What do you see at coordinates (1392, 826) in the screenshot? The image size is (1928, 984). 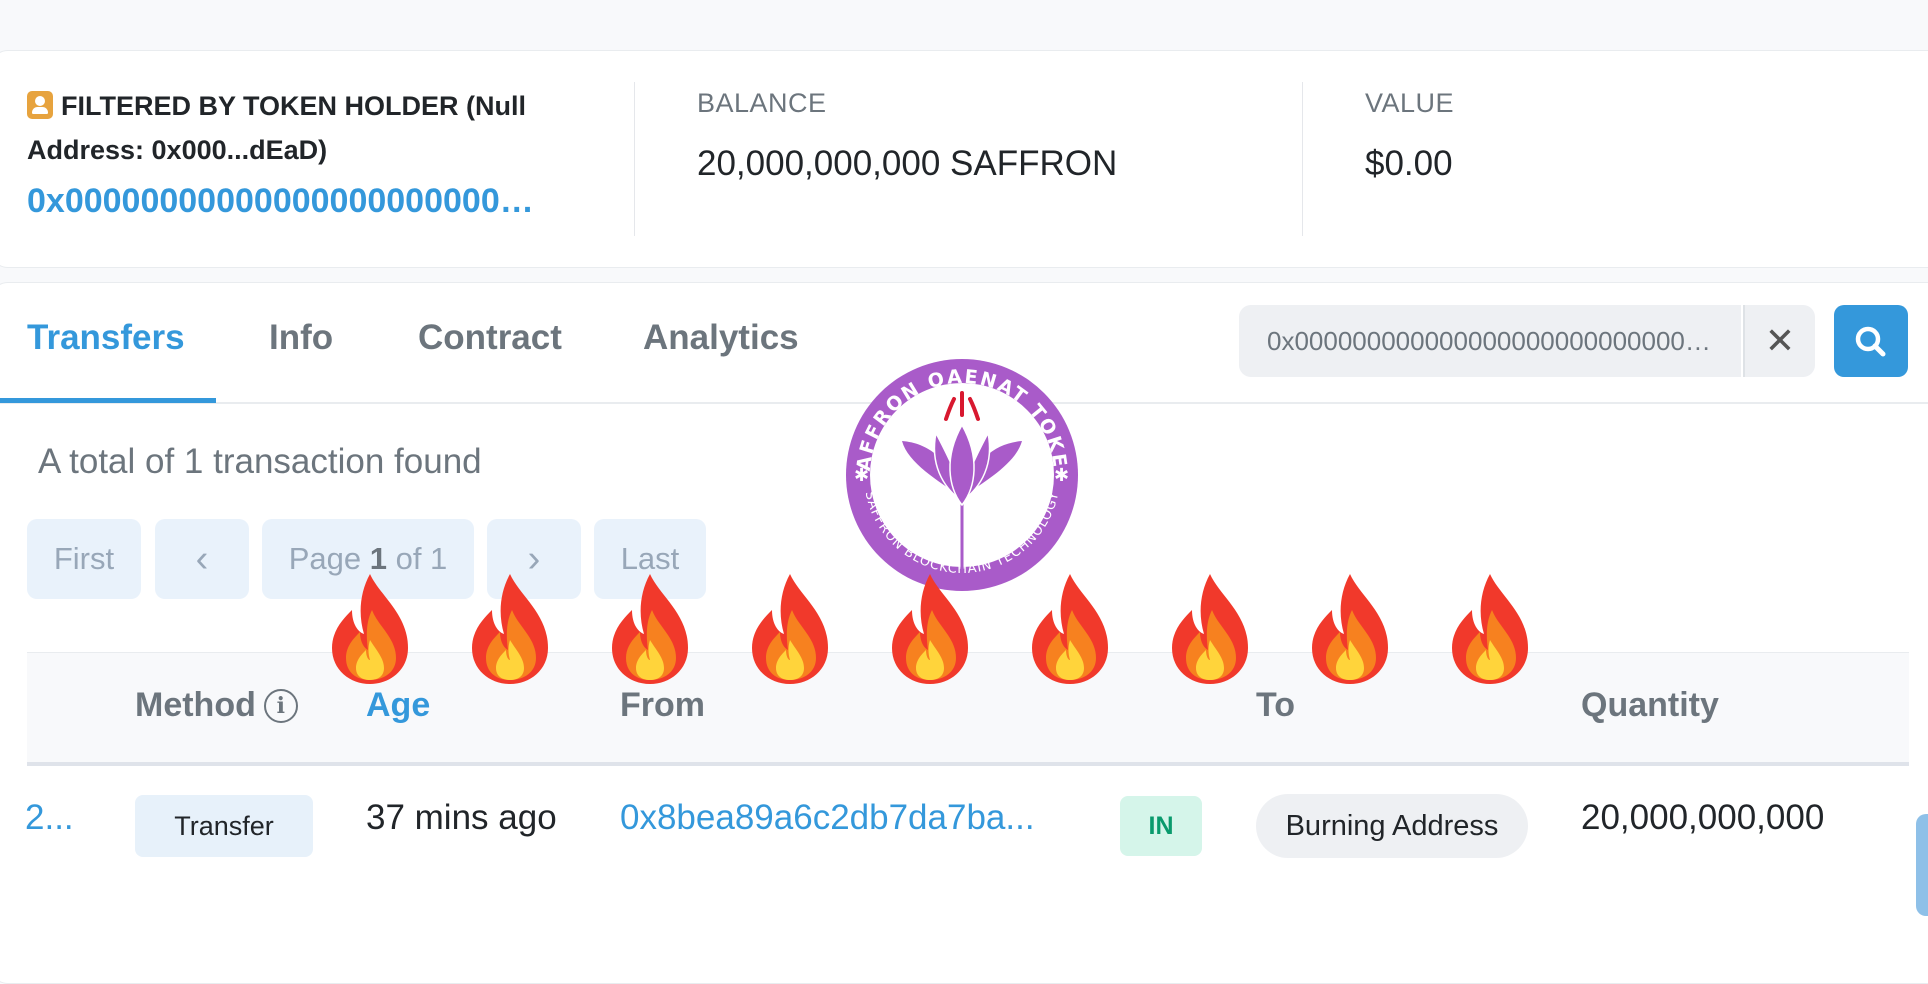 I see `to-address-badge: Burning Address` at bounding box center [1392, 826].